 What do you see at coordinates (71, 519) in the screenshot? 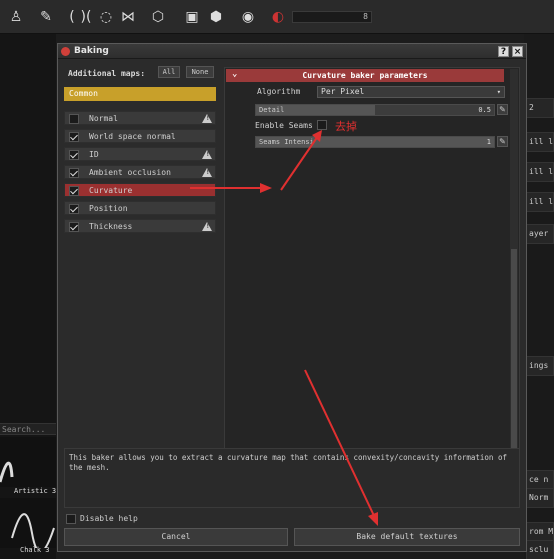
I see `disable-help-checkbox` at bounding box center [71, 519].